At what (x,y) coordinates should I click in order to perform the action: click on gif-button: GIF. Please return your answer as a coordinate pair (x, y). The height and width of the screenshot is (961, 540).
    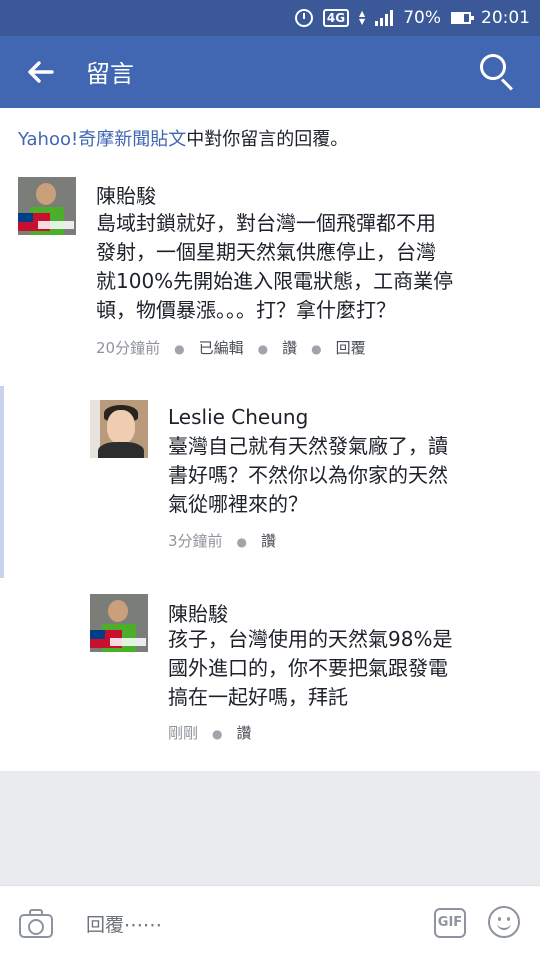
    Looking at the image, I should click on (450, 923).